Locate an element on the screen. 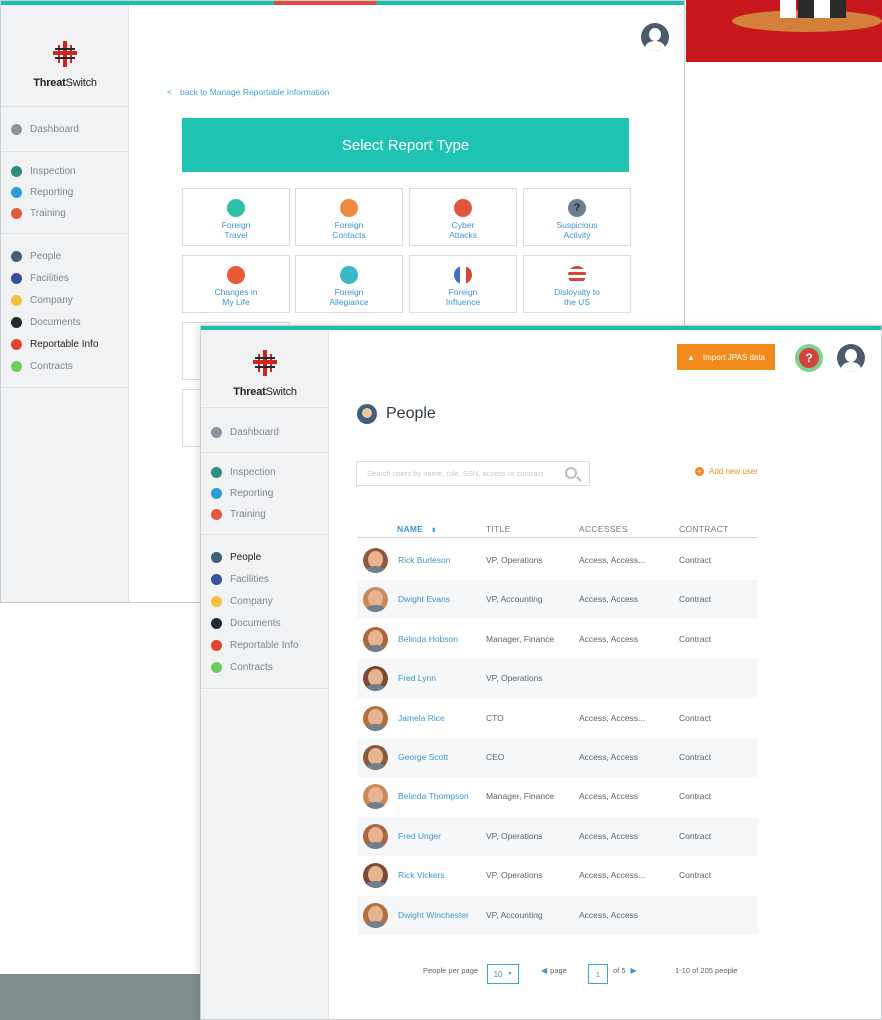  import-jpas-button: ▲ Import JPAS data is located at coordinates (726, 357).